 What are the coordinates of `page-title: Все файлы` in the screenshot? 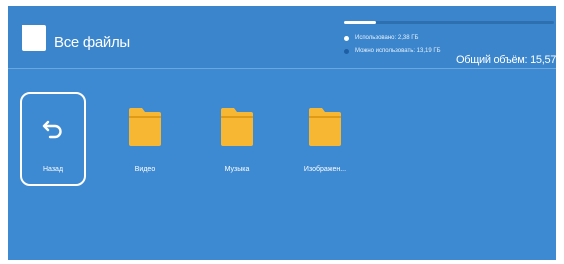 It's located at (92, 42).